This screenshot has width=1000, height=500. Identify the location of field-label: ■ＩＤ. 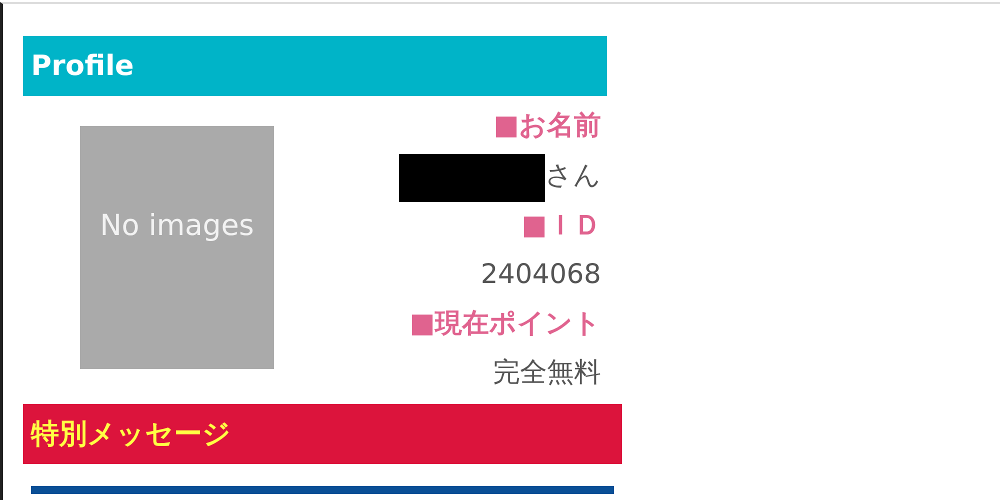
(561, 226).